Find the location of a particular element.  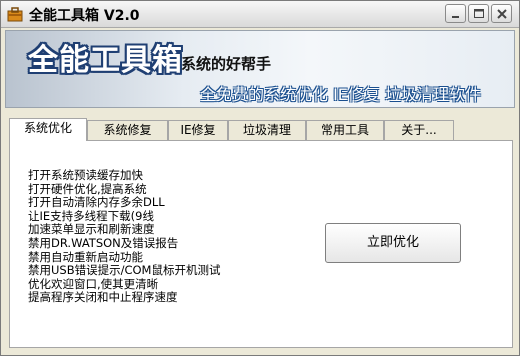

tab-system-repair: 系统修复 is located at coordinates (127, 130).